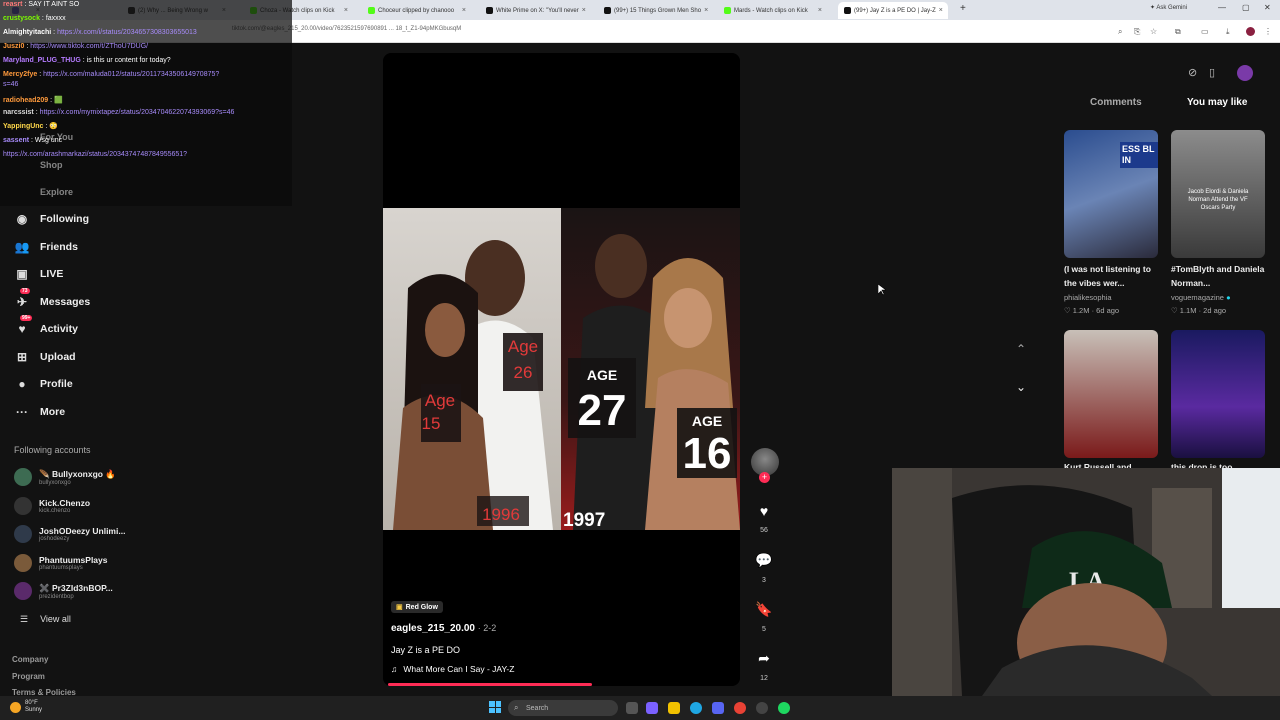  I want to click on chat-username: narcssist, so click(18, 112).